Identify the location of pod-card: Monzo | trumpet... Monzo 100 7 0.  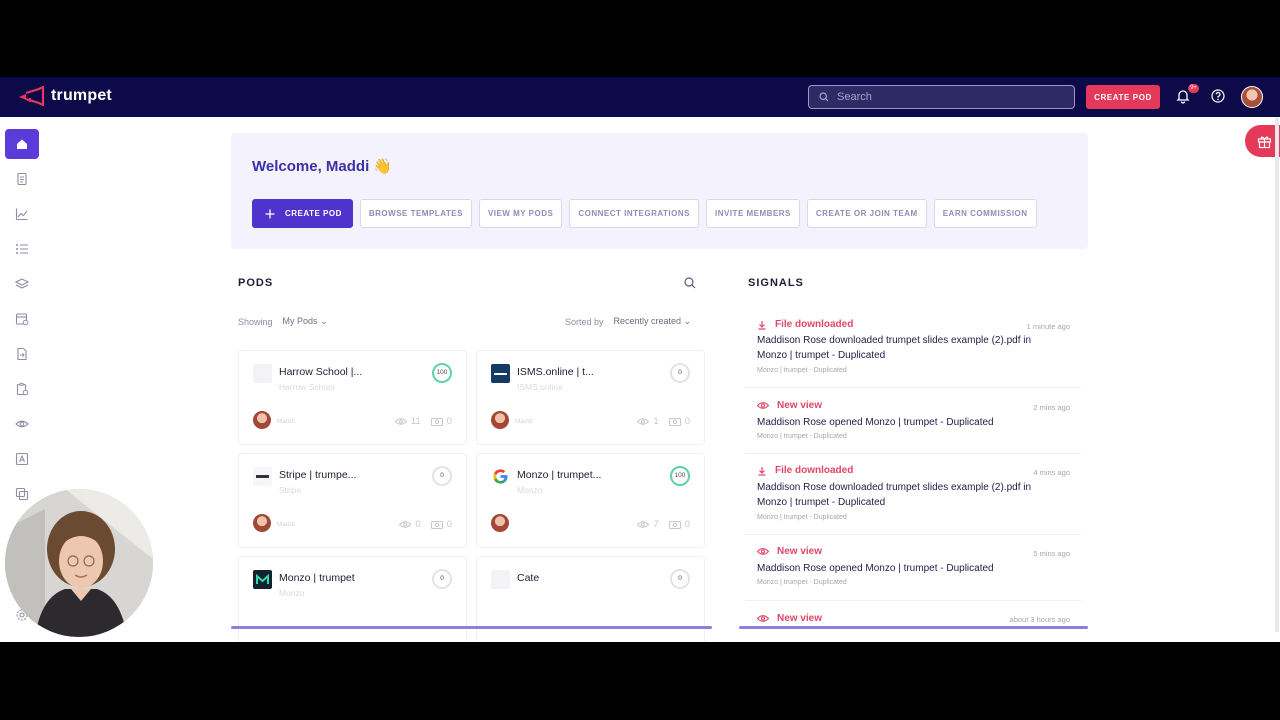
(590, 500).